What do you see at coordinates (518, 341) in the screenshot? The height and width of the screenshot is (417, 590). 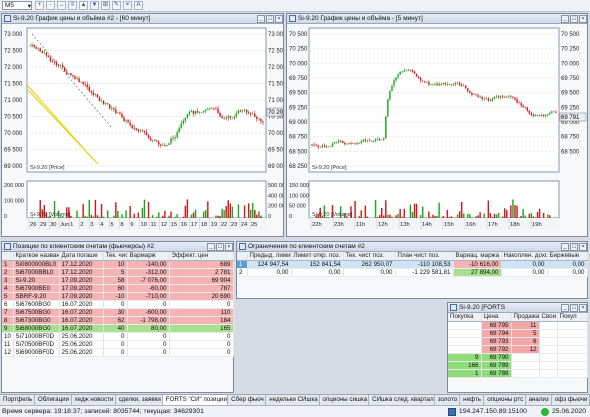 I see `orderbook-row: 69 793 6` at bounding box center [518, 341].